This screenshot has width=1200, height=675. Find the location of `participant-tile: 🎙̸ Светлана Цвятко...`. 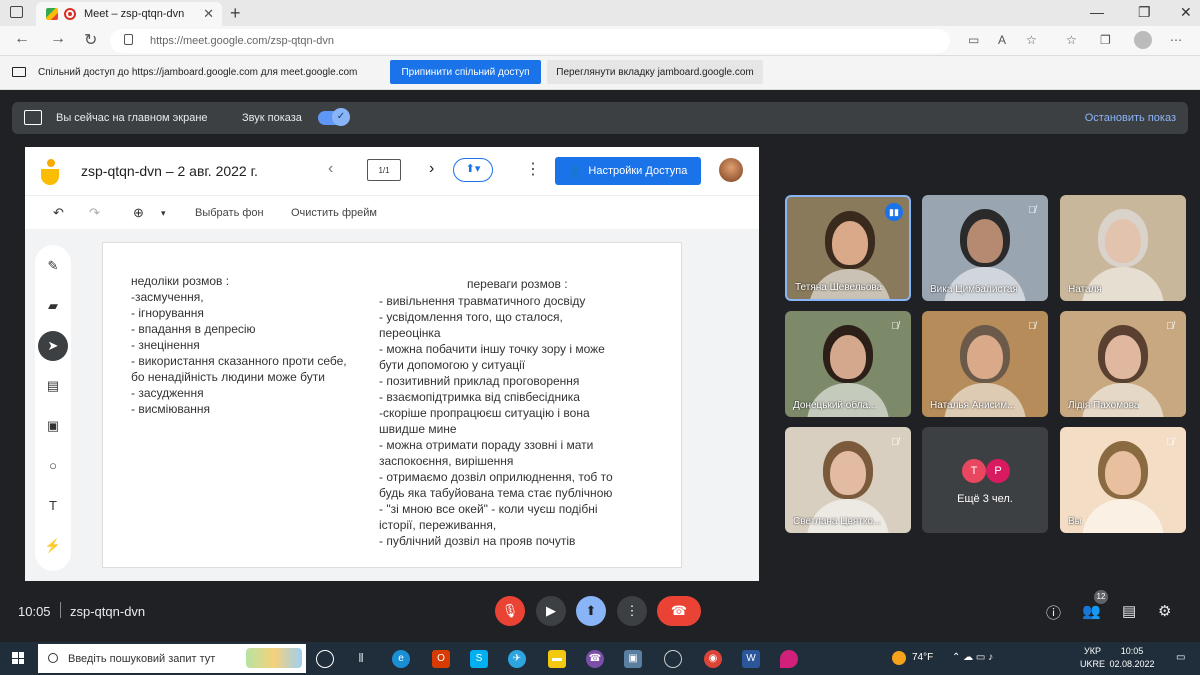

participant-tile: 🎙̸ Светлана Цвятко... is located at coordinates (848, 480).